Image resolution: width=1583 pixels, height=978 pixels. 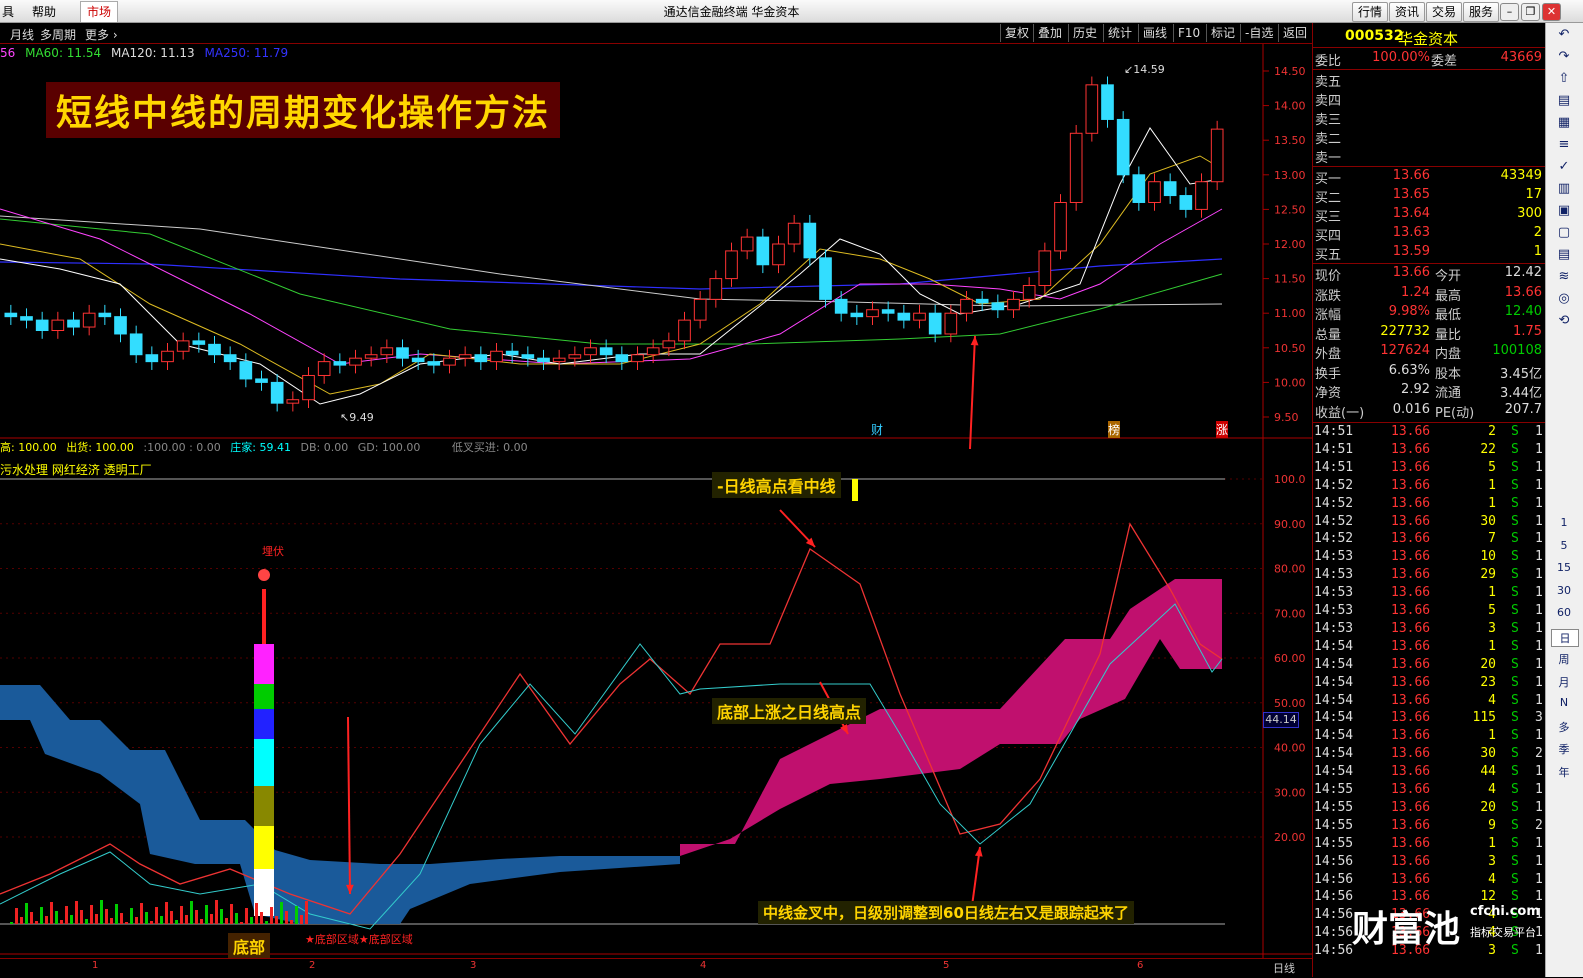 I want to click on tick-row: 14:52 13.66 1 S 1, so click(x=1429, y=487).